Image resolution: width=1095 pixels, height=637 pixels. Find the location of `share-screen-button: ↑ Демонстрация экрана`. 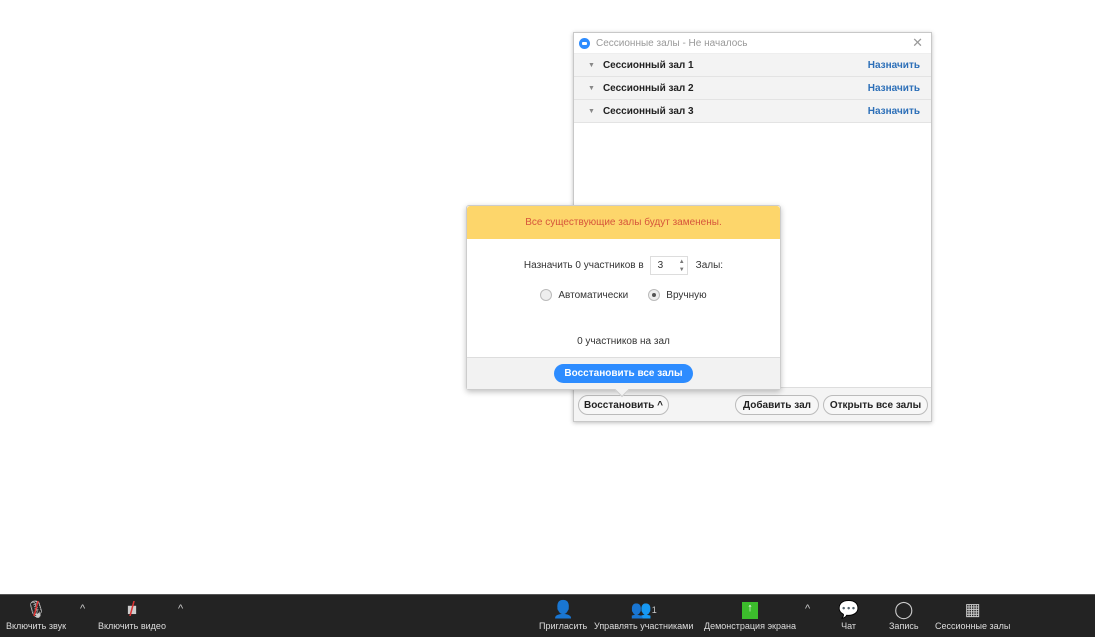

share-screen-button: ↑ Демонстрация экрана is located at coordinates (750, 615).